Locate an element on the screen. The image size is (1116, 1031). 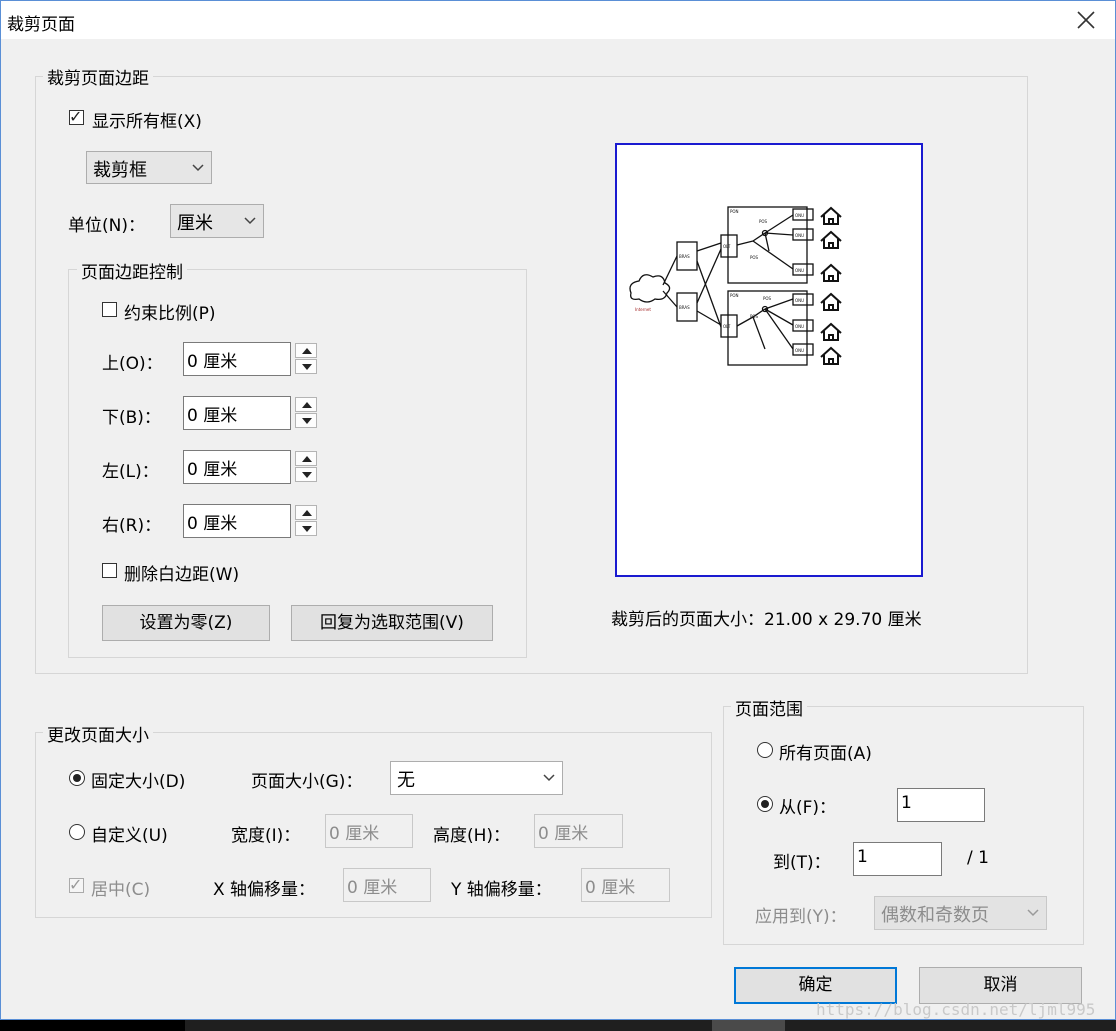
checkmark-icon: ✓ is located at coordinates (76, 884).